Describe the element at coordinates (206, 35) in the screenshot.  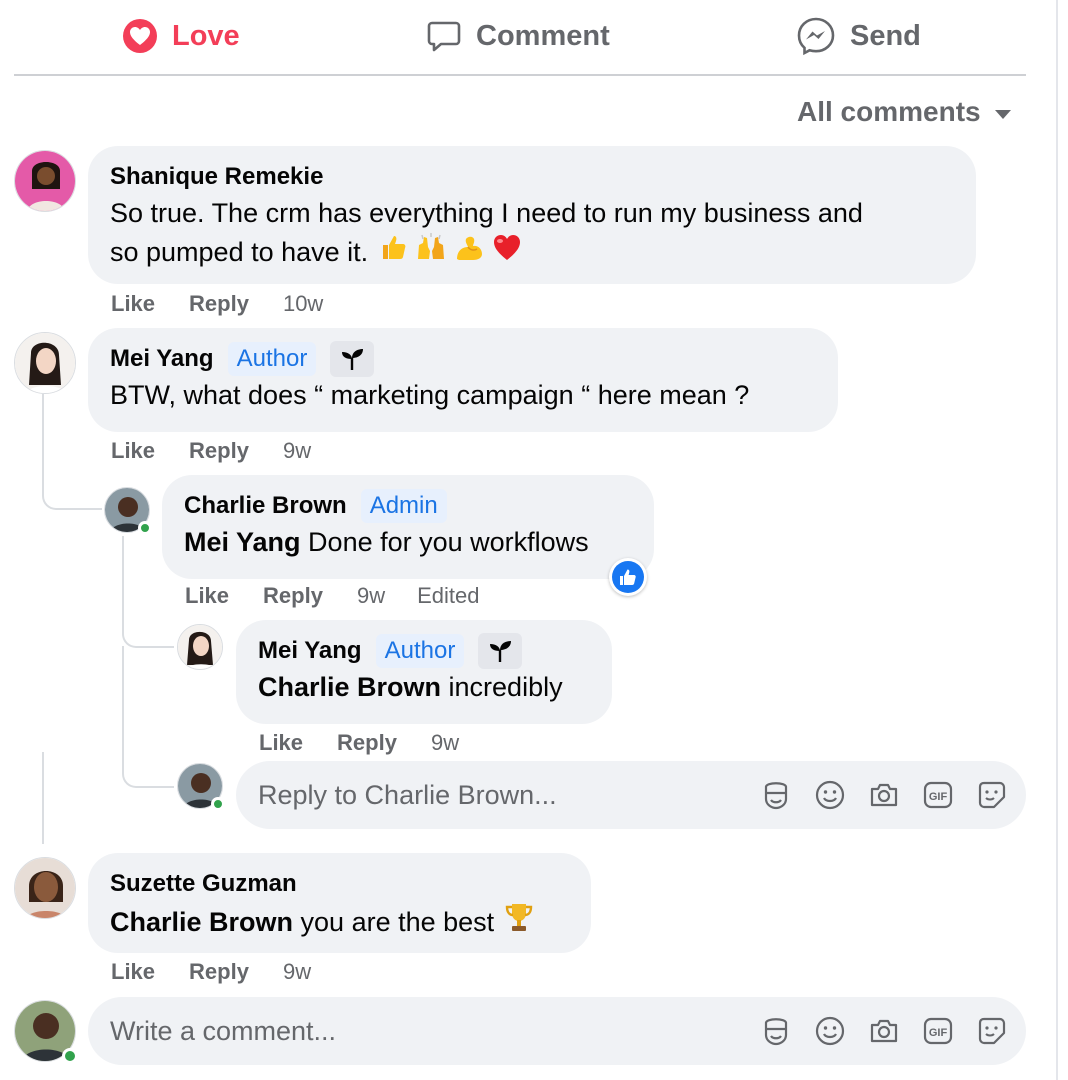
I see `love-label: Love` at that location.